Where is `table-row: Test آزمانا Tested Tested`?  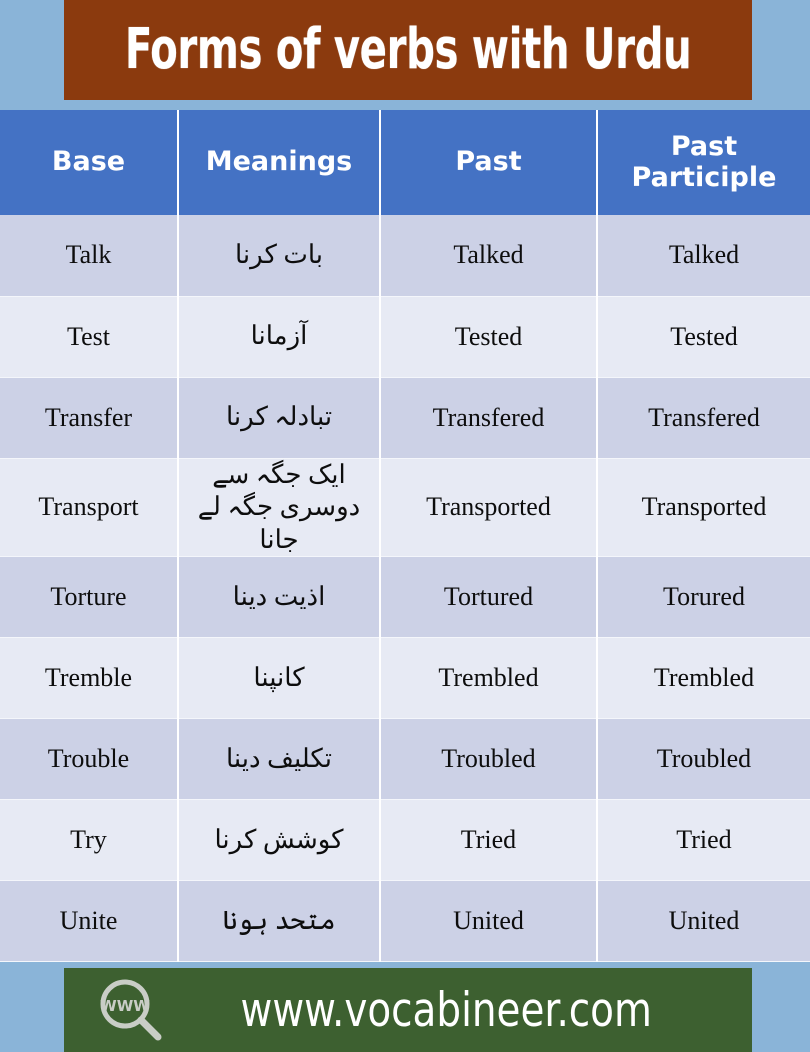 table-row: Test آزمانا Tested Tested is located at coordinates (405, 337).